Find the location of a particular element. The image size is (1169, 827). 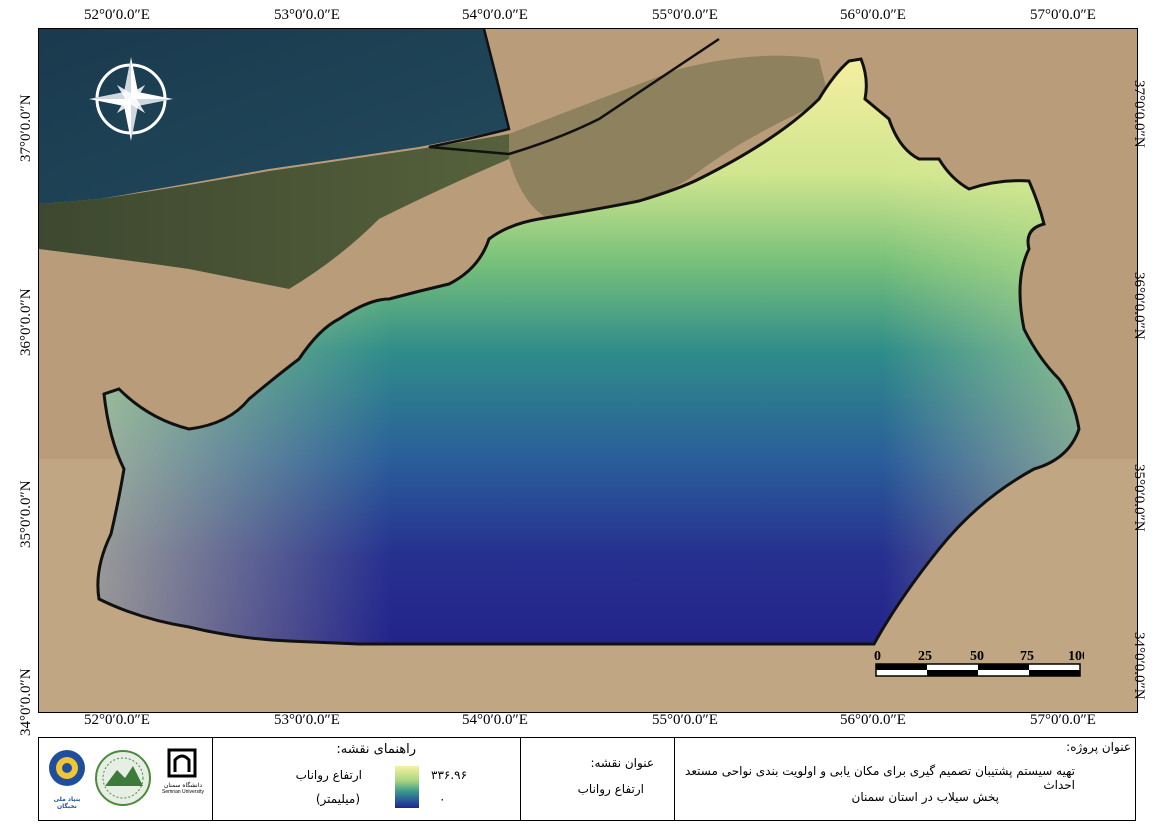

map-title-label: عنوان نقشه: is located at coordinates (622, 763).